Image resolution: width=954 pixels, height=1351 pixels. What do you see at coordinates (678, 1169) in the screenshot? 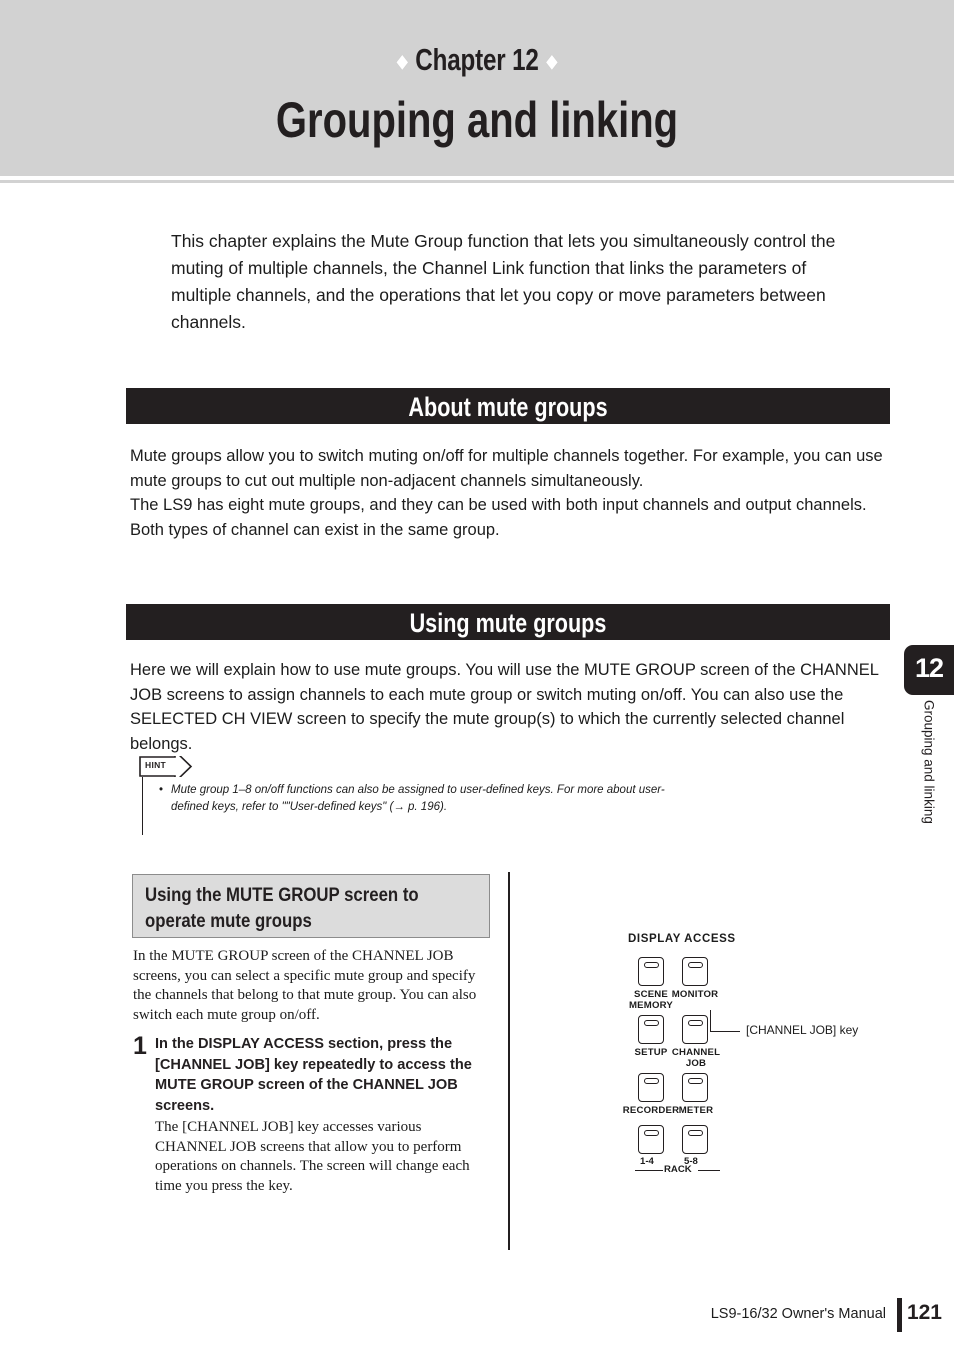
I see `diagram-rack-label: RACK` at bounding box center [678, 1169].